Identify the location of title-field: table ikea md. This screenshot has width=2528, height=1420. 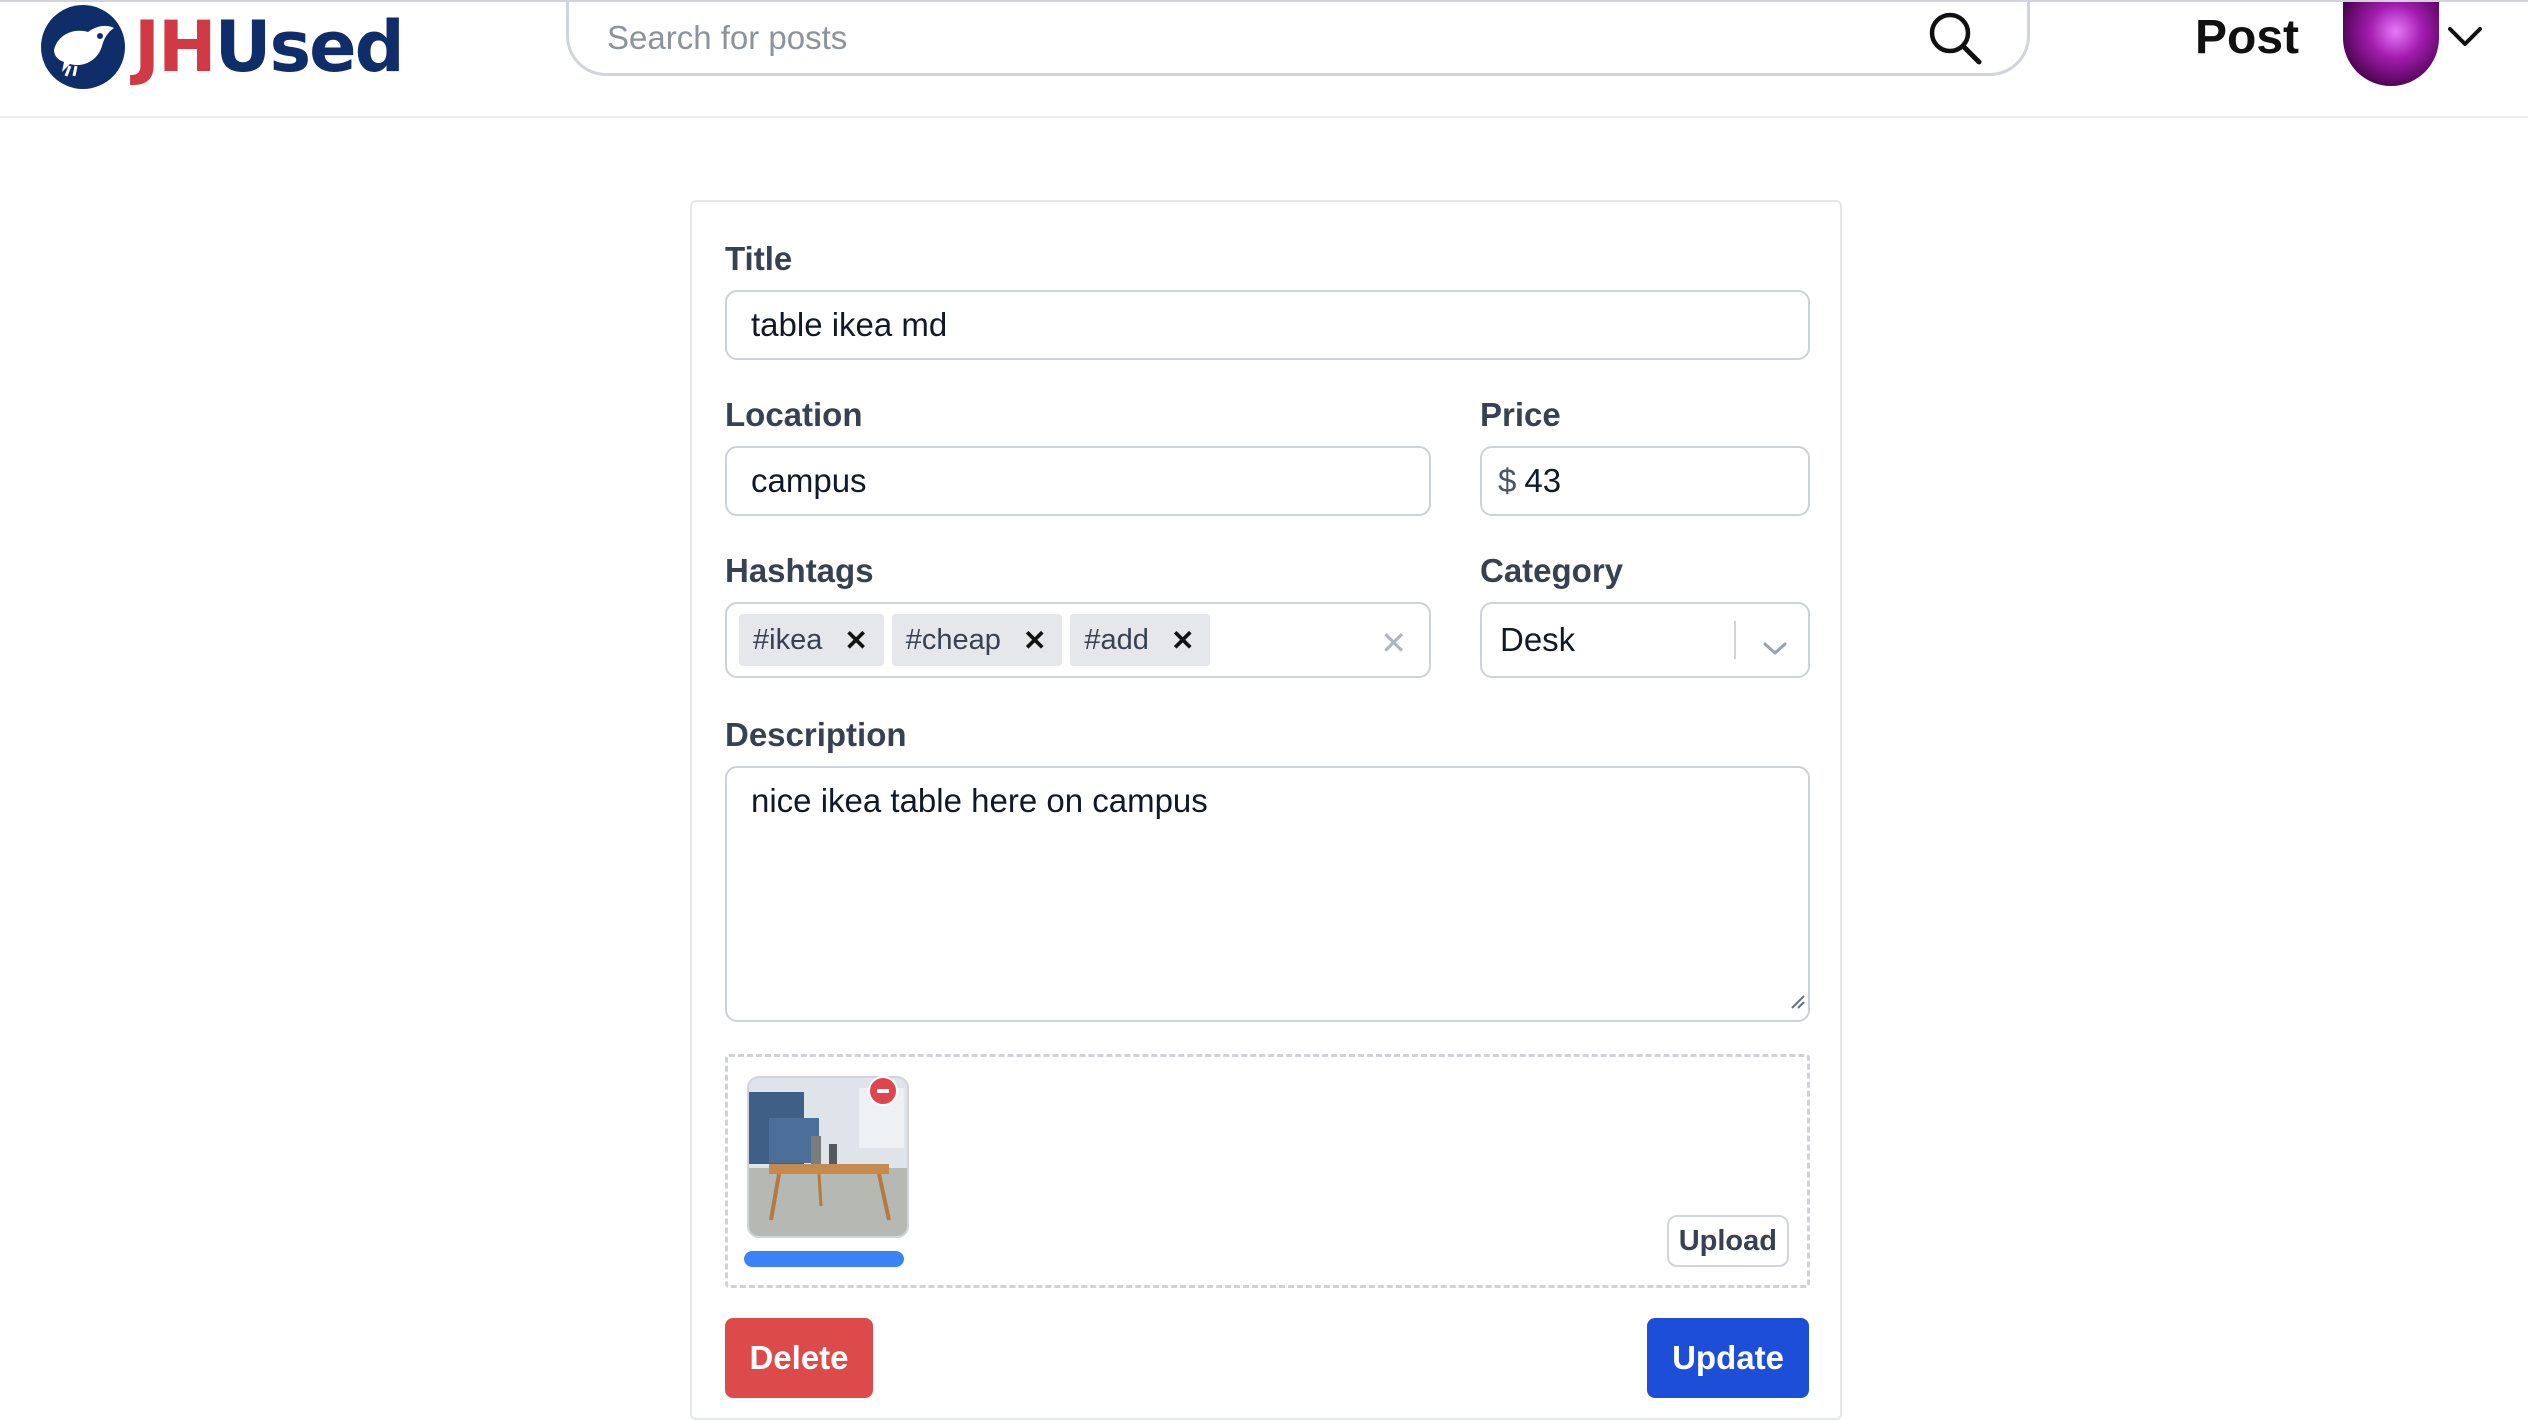
(1267, 325).